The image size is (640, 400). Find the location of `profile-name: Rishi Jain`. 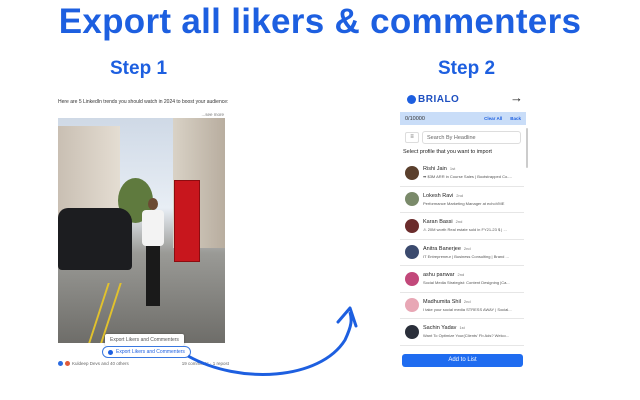

profile-name: Rishi Jain is located at coordinates (435, 169).